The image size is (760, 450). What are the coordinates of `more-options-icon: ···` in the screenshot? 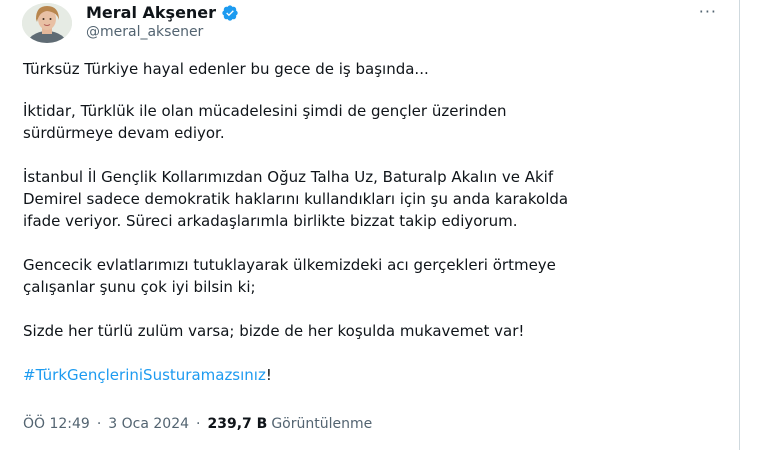 It's located at (708, 11).